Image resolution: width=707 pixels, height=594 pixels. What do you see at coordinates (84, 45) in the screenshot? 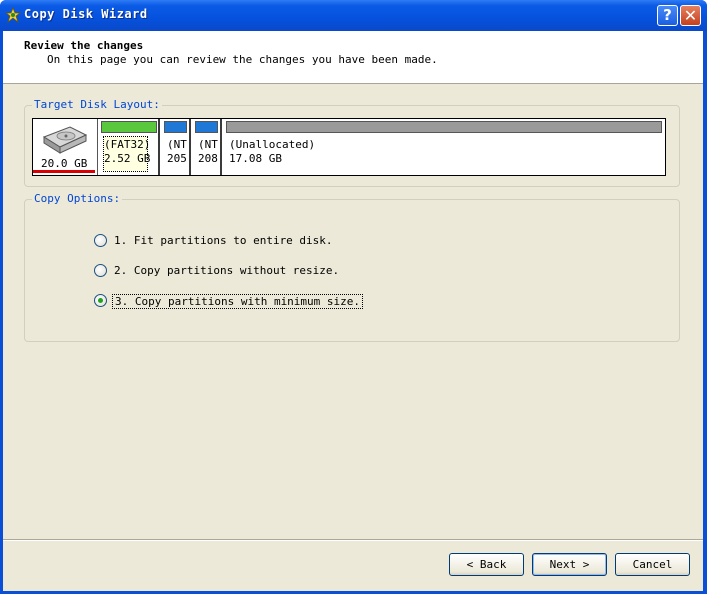
I see `page-title: Review the changes` at bounding box center [84, 45].